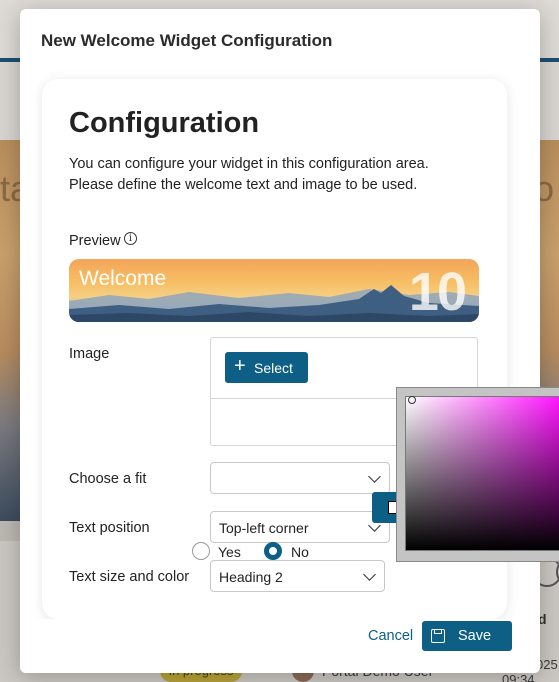  What do you see at coordinates (264, 528) in the screenshot?
I see `text-position-value: Top-left corner` at bounding box center [264, 528].